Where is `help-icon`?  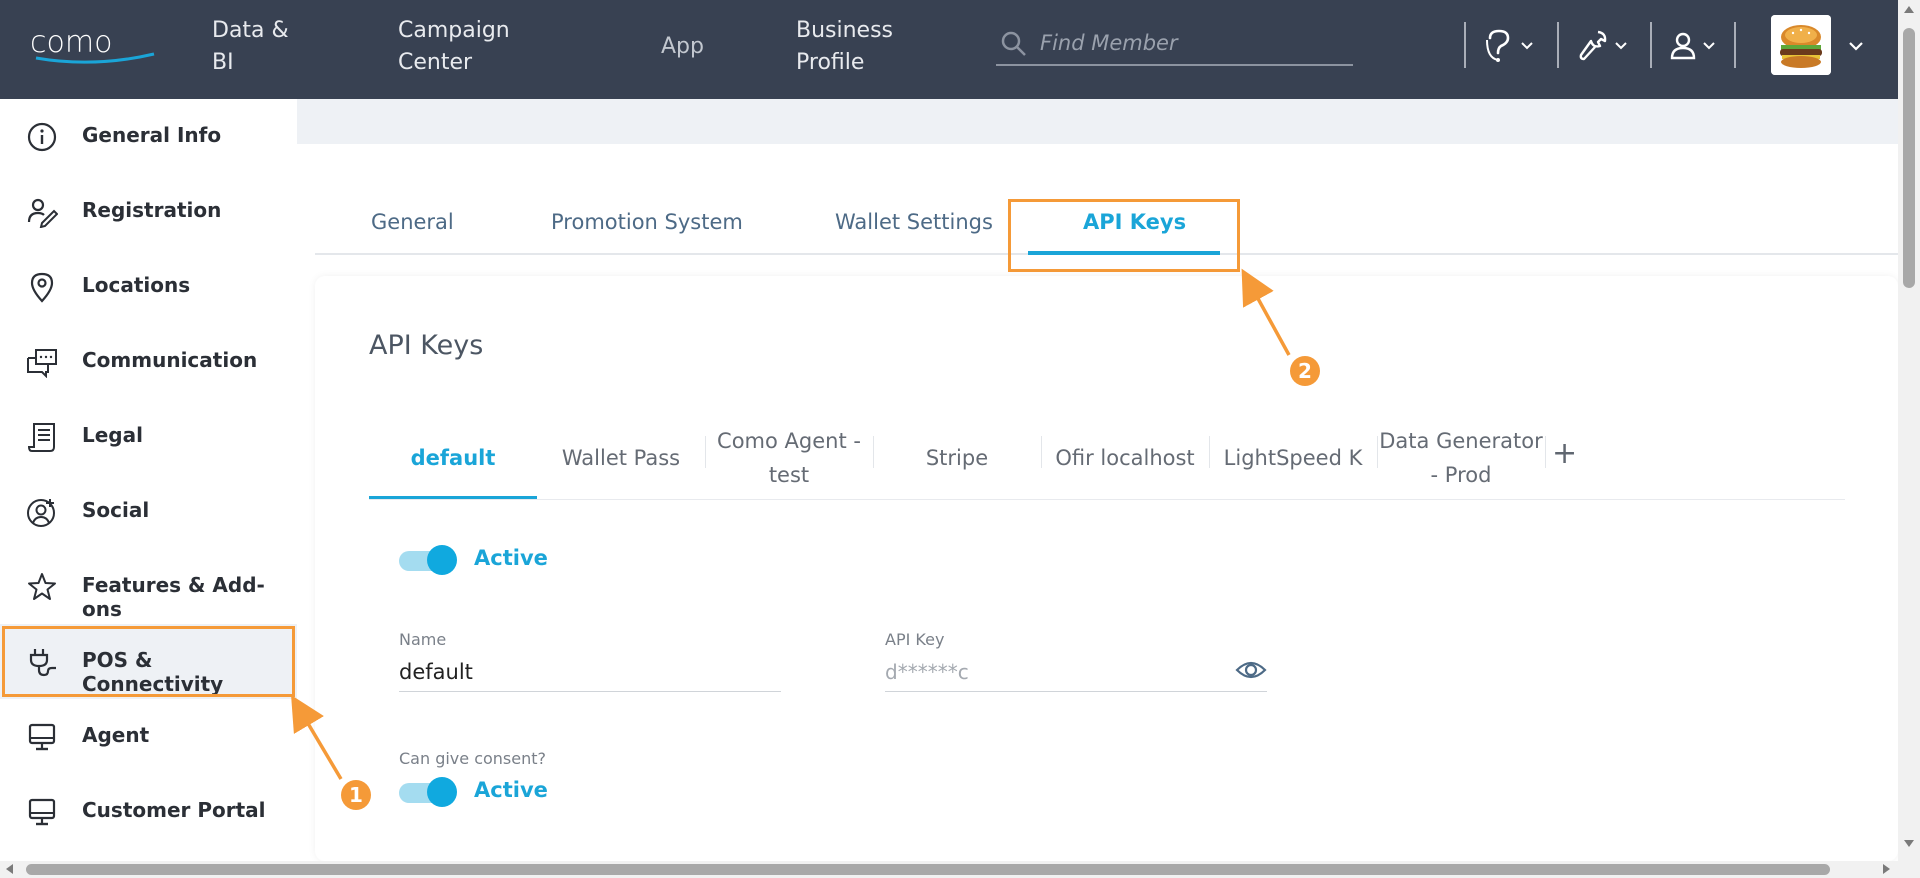
help-icon is located at coordinates (1498, 45).